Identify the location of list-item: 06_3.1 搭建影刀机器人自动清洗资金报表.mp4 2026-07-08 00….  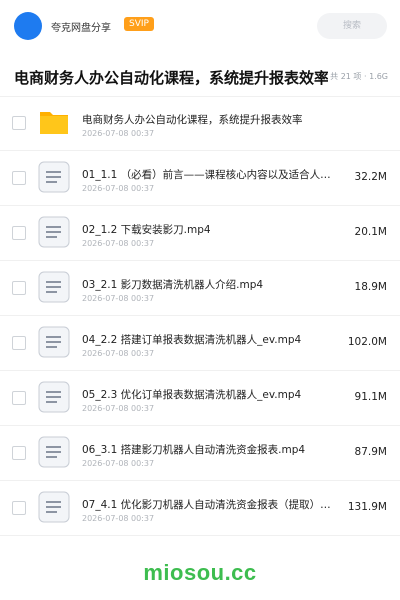
(200, 453).